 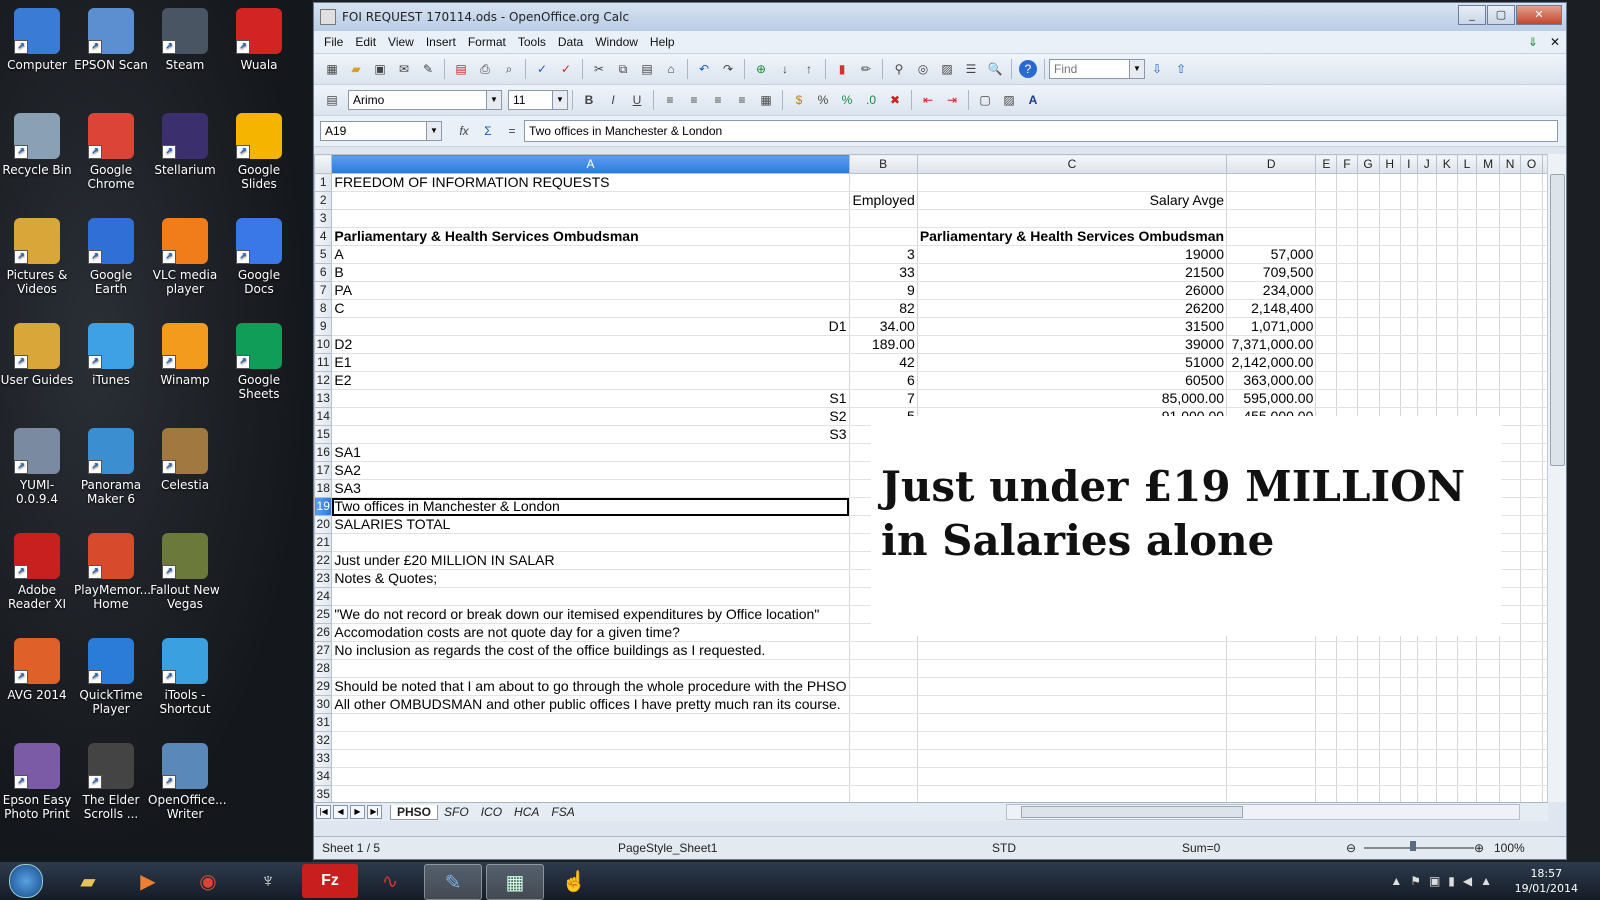 I want to click on taskbar-explorer-icon: ▰, so click(x=88, y=881).